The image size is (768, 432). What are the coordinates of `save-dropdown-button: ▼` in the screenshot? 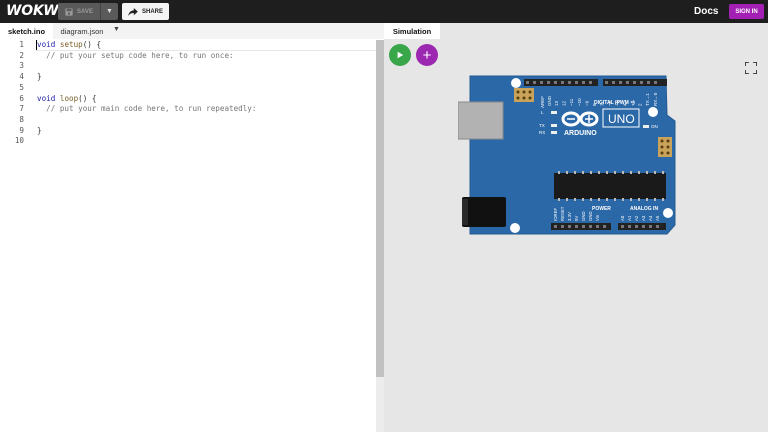 It's located at (109, 11).